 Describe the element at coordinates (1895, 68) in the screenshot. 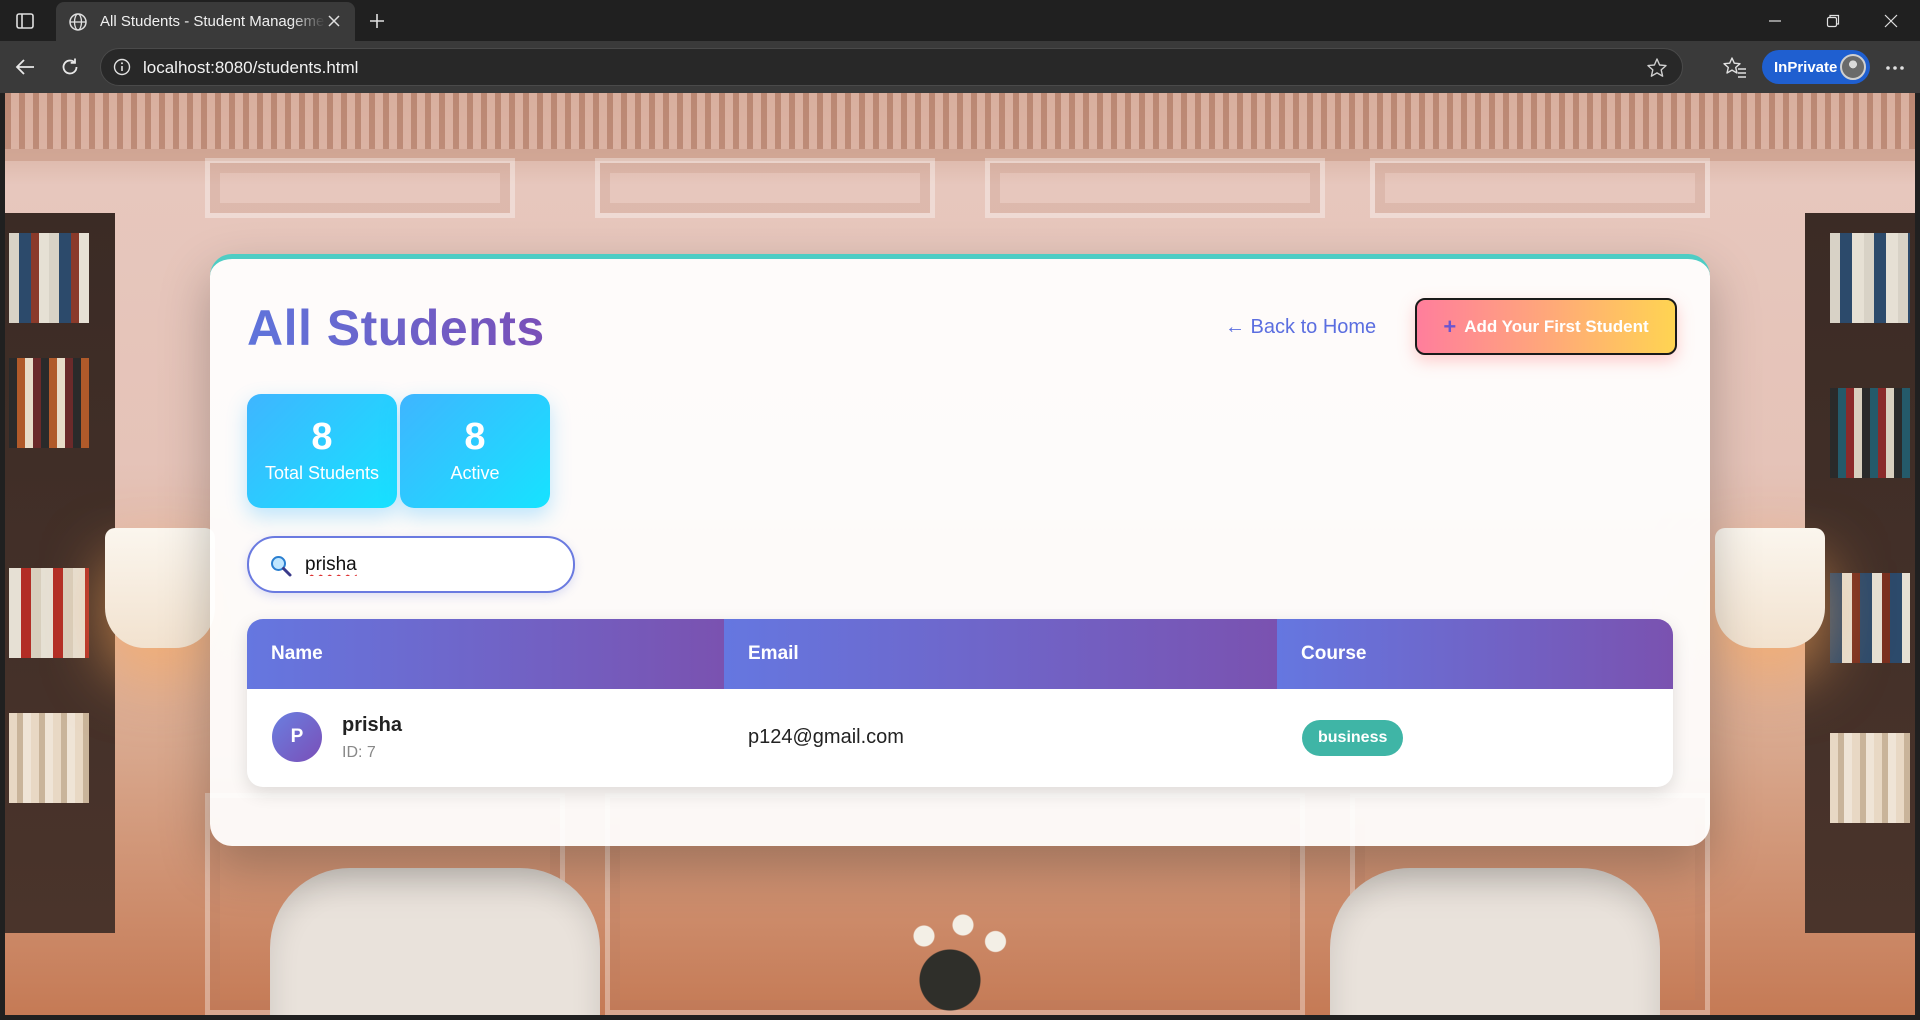

I see `more-icon` at that location.